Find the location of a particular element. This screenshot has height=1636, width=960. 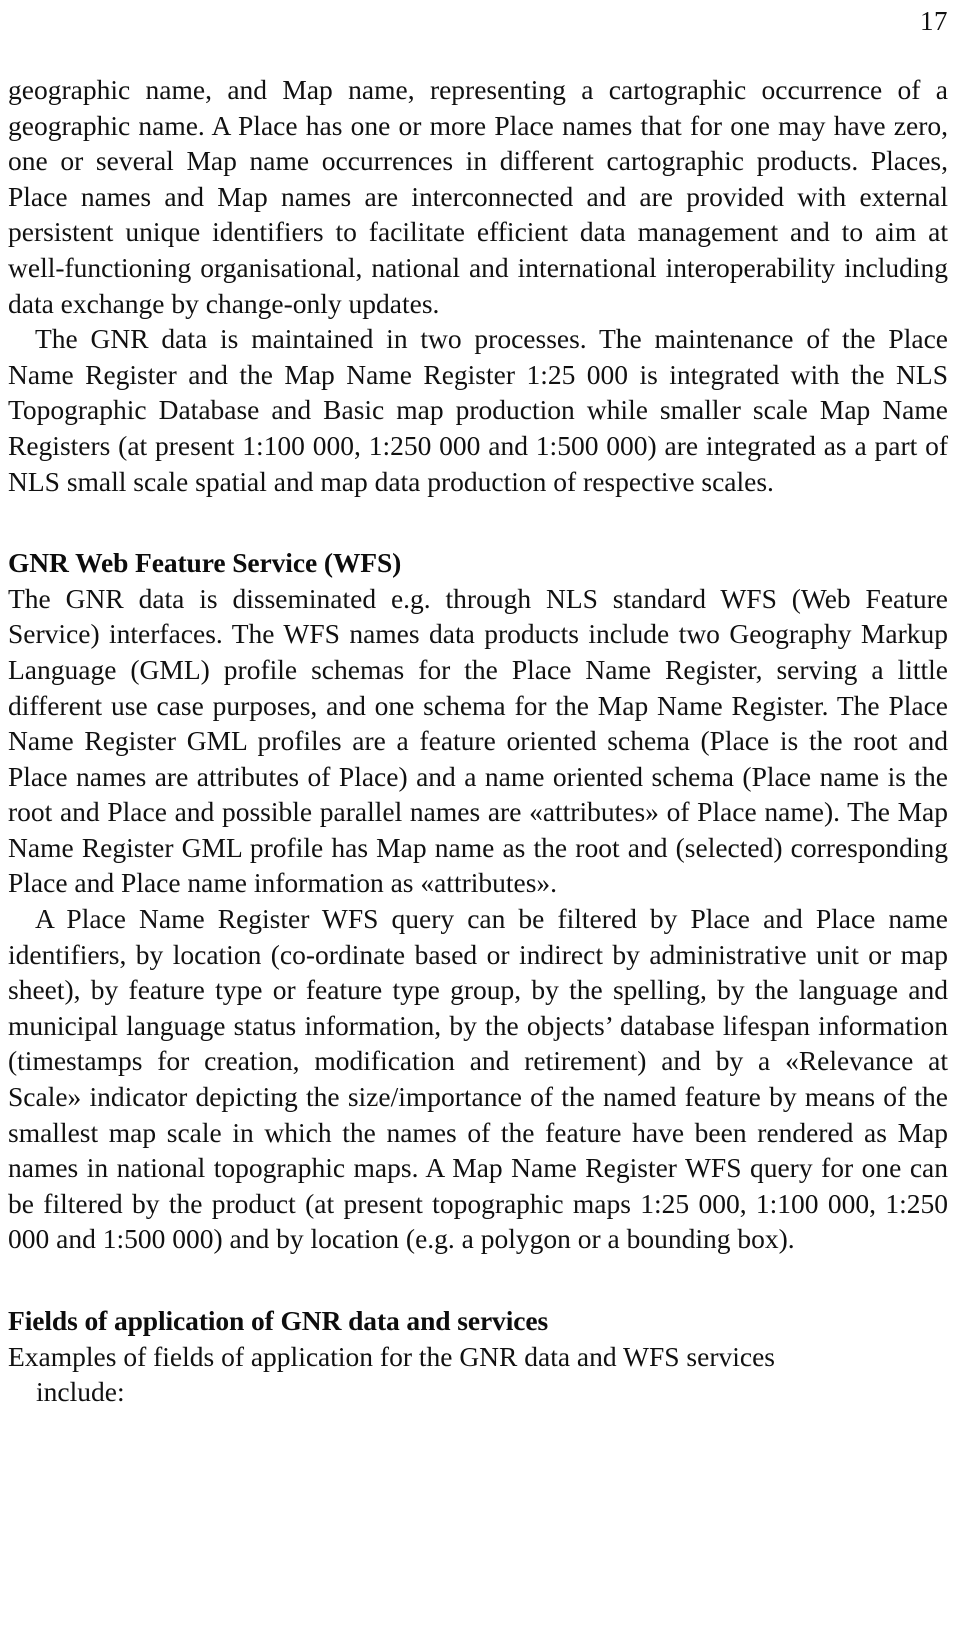

heading-gnr-web-feature-service: GNR Web Feature Service (WFS) is located at coordinates (205, 563).